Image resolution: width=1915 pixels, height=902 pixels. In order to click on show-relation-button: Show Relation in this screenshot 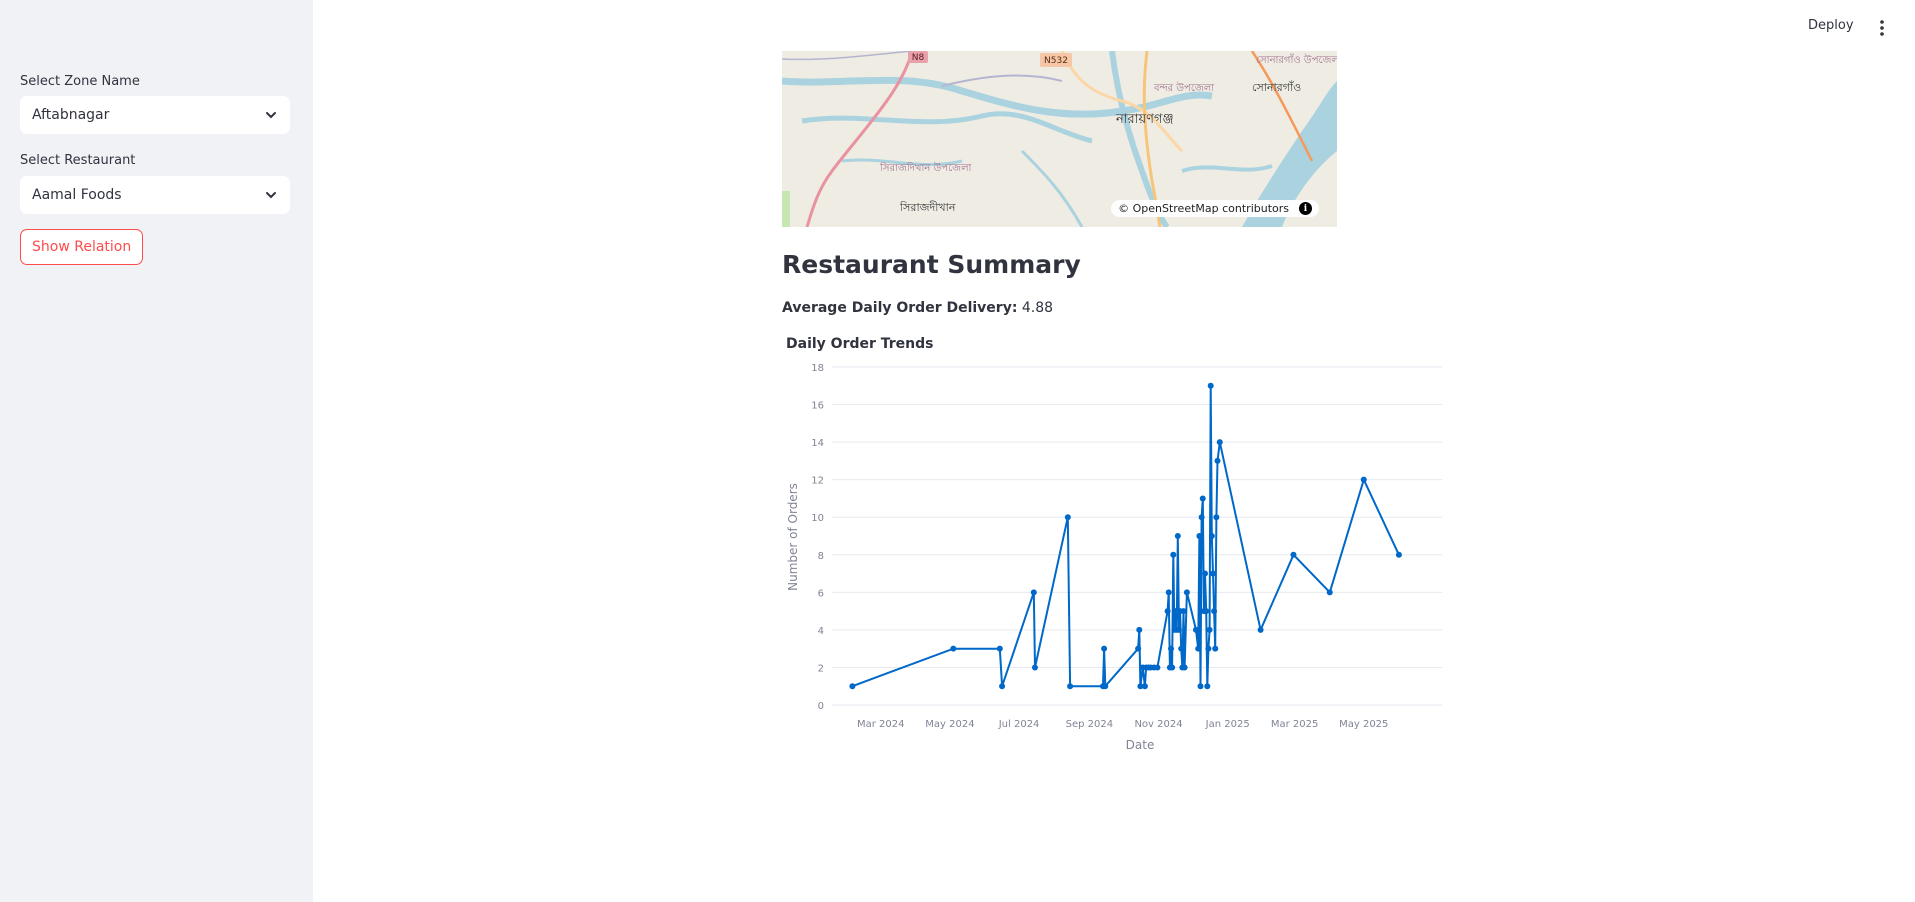, I will do `click(82, 247)`.